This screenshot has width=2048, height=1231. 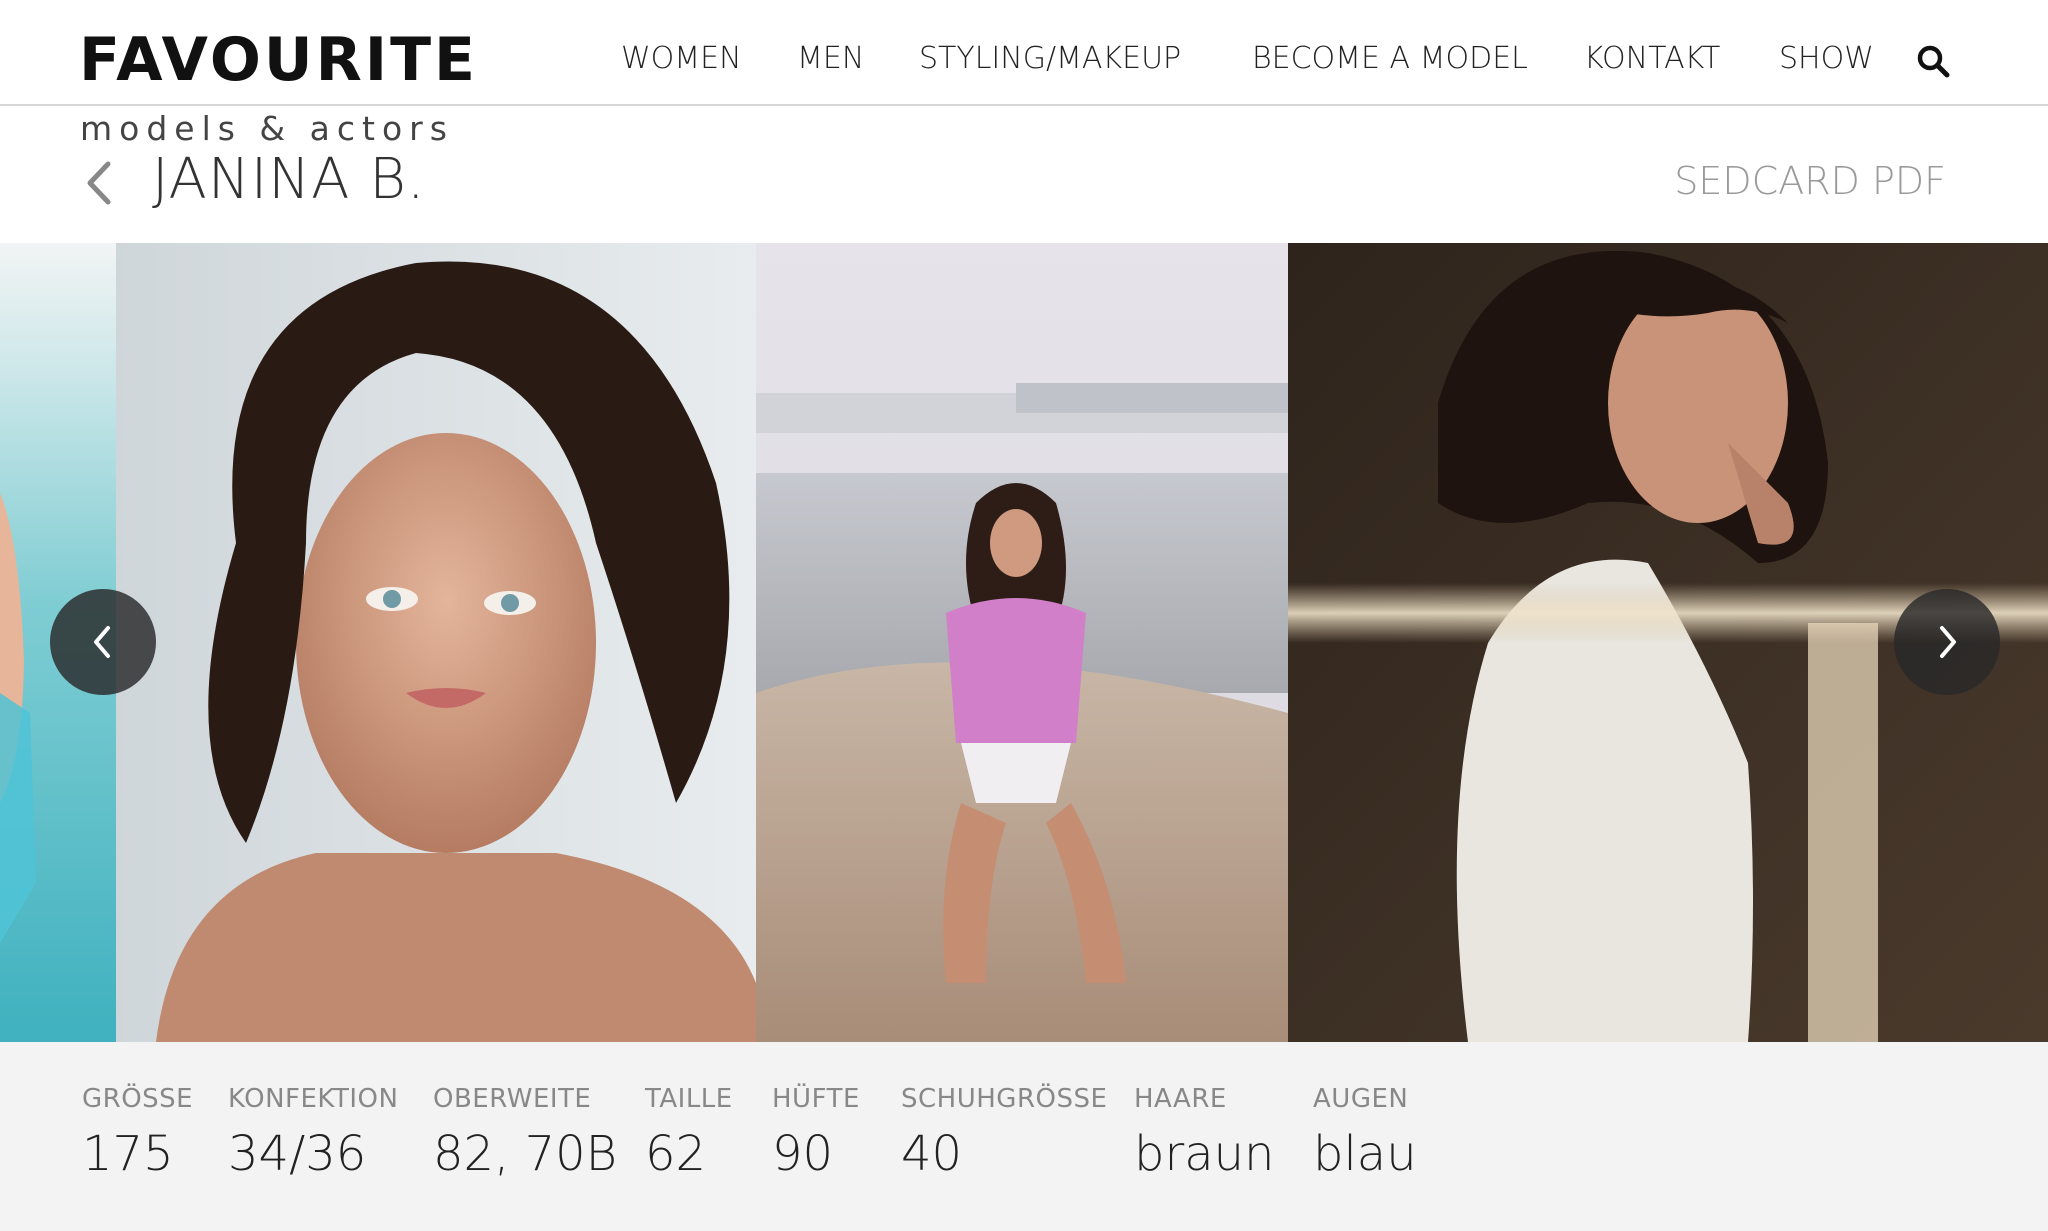 What do you see at coordinates (1050, 59) in the screenshot?
I see `nav-item-styling-makeup: STYLING/MAKEUP` at bounding box center [1050, 59].